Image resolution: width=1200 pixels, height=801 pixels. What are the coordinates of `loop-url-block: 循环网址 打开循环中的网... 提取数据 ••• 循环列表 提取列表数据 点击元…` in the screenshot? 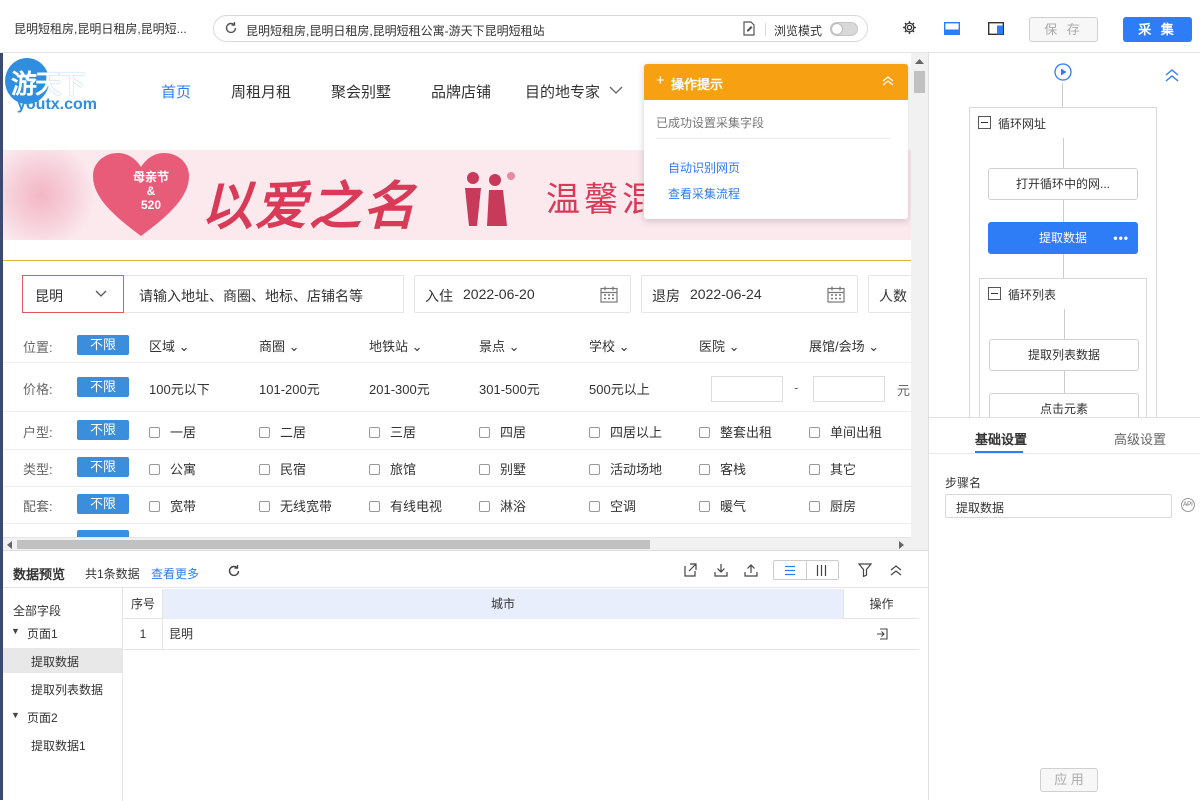 It's located at (1063, 266).